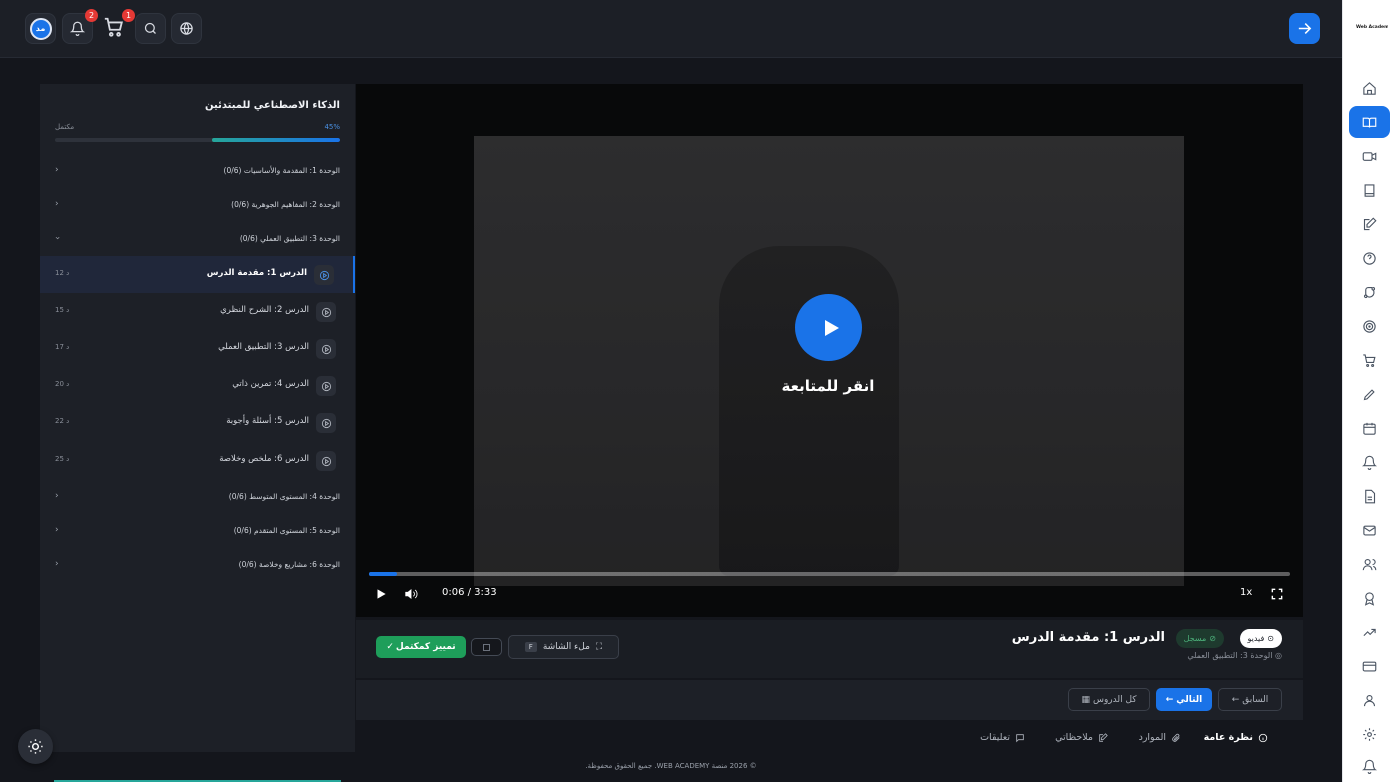 The image size is (1400, 782). Describe the element at coordinates (1369, 326) in the screenshot. I see `sidebar-item-goals` at that location.